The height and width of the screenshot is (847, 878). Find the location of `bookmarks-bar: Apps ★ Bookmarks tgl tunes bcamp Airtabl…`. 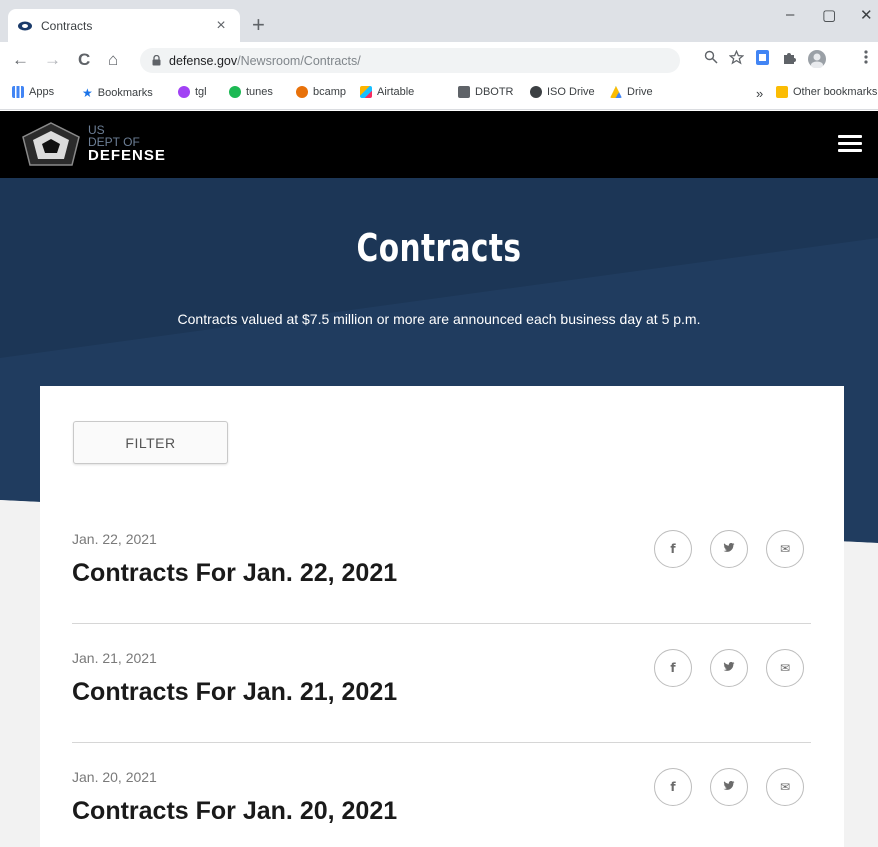

bookmarks-bar: Apps ★ Bookmarks tgl tunes bcamp Airtabl… is located at coordinates (439, 94).